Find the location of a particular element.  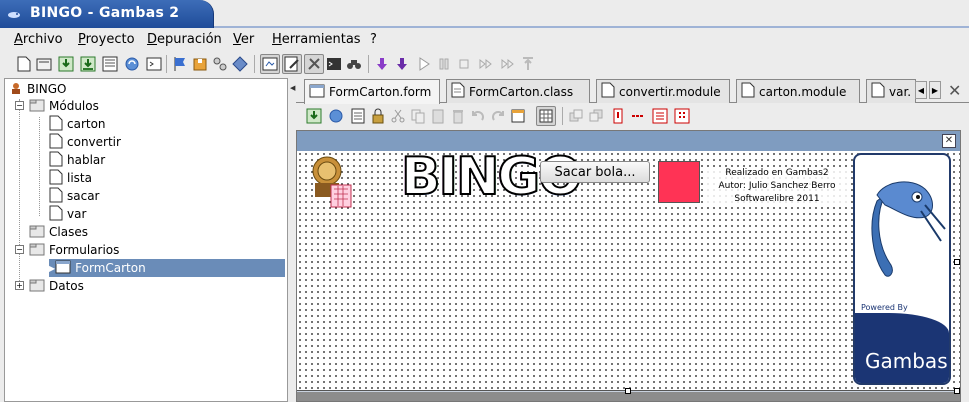

tab-var-module: var. is located at coordinates (891, 91).